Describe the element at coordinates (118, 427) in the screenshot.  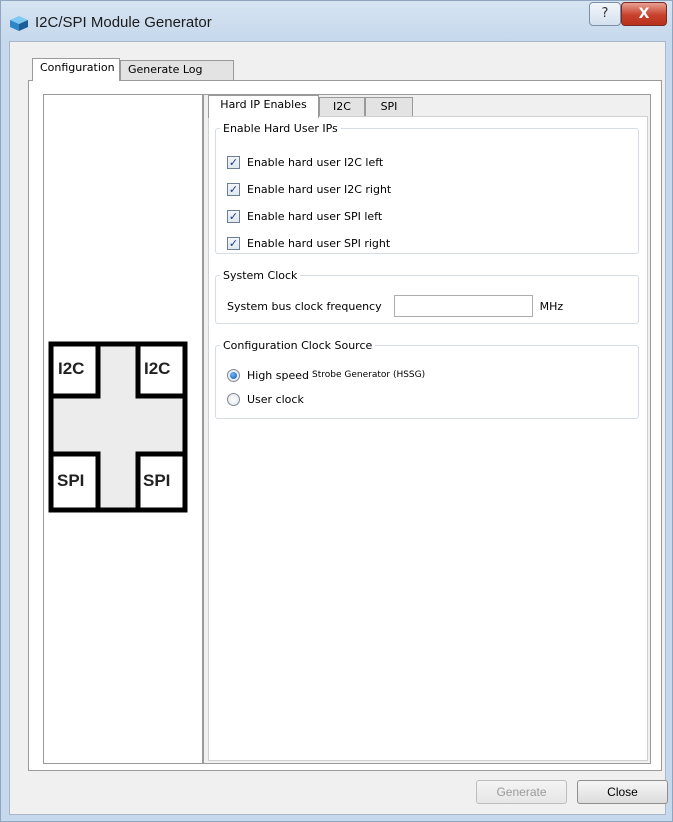
I see `block-diagram: I2C I2C SPI SPI` at that location.